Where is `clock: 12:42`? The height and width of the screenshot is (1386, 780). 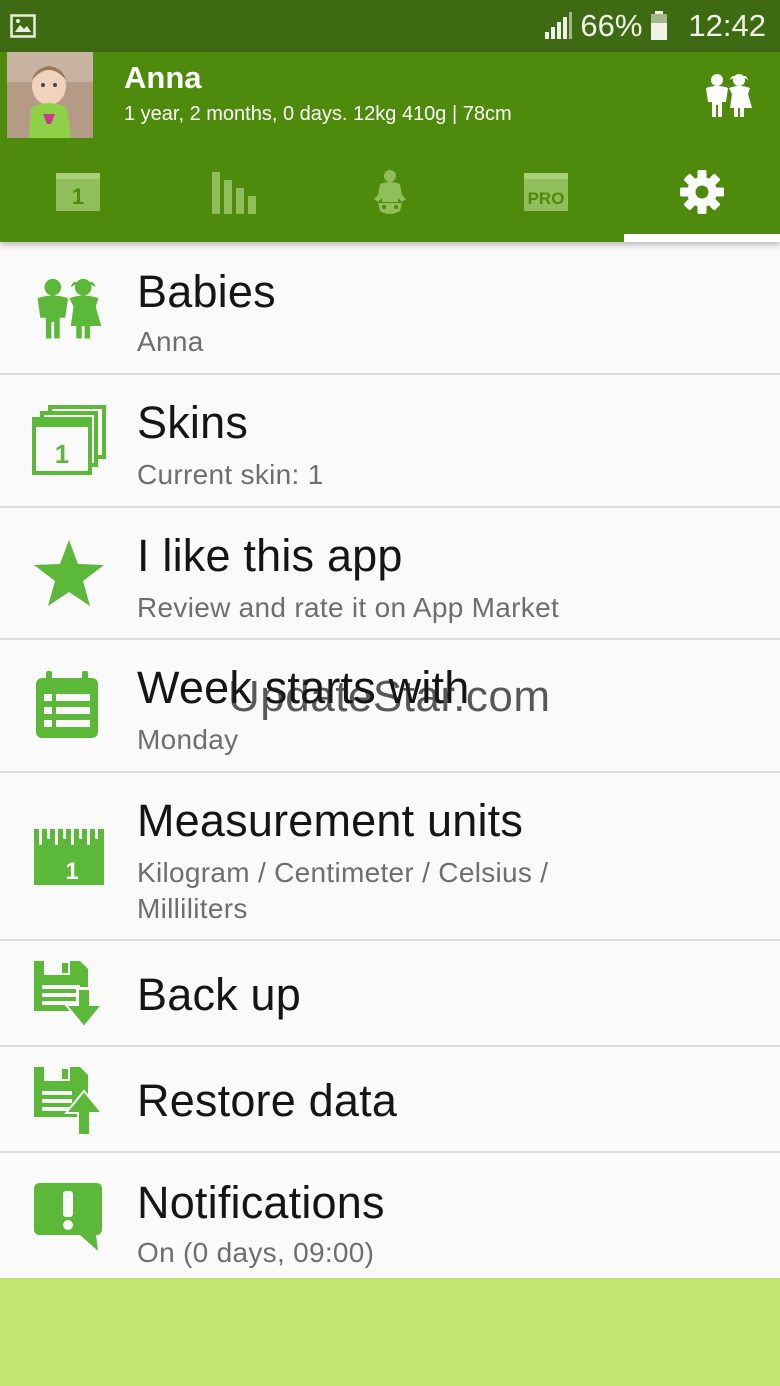 clock: 12:42 is located at coordinates (727, 25).